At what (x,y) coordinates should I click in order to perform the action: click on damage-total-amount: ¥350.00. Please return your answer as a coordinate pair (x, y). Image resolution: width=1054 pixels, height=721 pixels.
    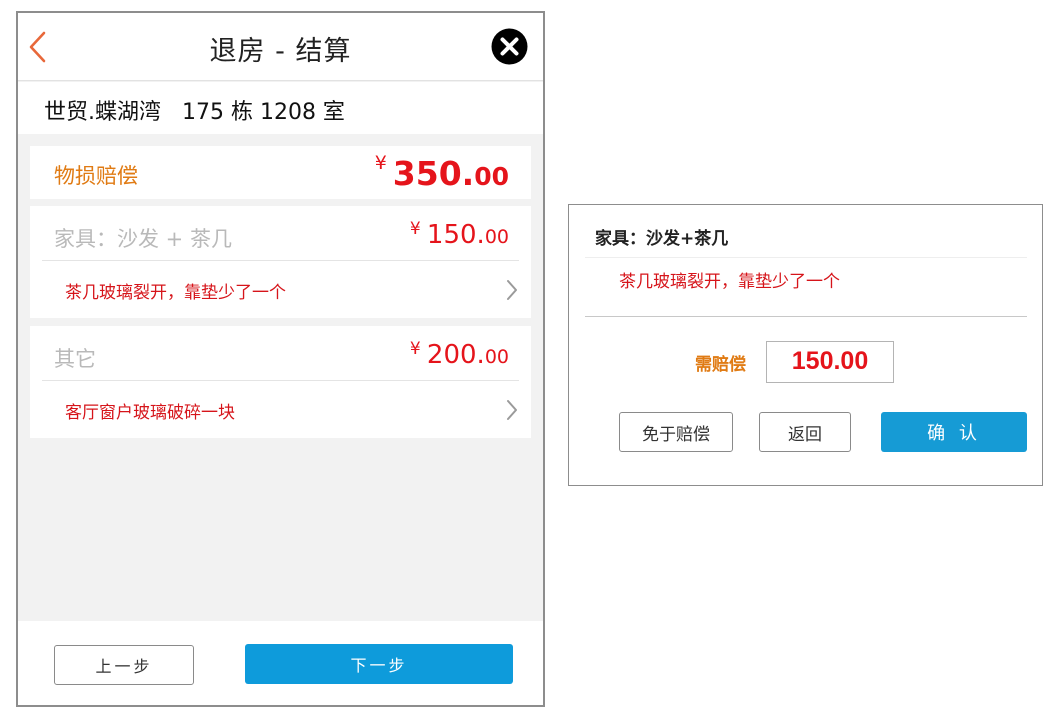
    Looking at the image, I should click on (442, 172).